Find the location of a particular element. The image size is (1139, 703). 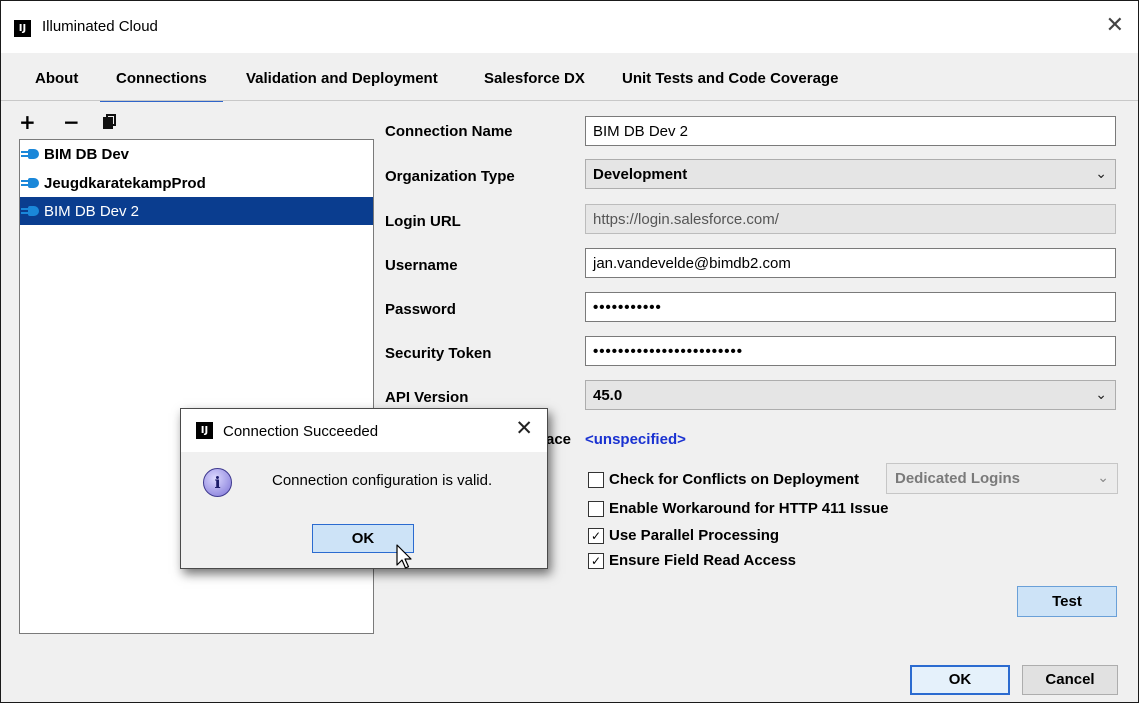

mouse-cursor-icon is located at coordinates (404, 556).